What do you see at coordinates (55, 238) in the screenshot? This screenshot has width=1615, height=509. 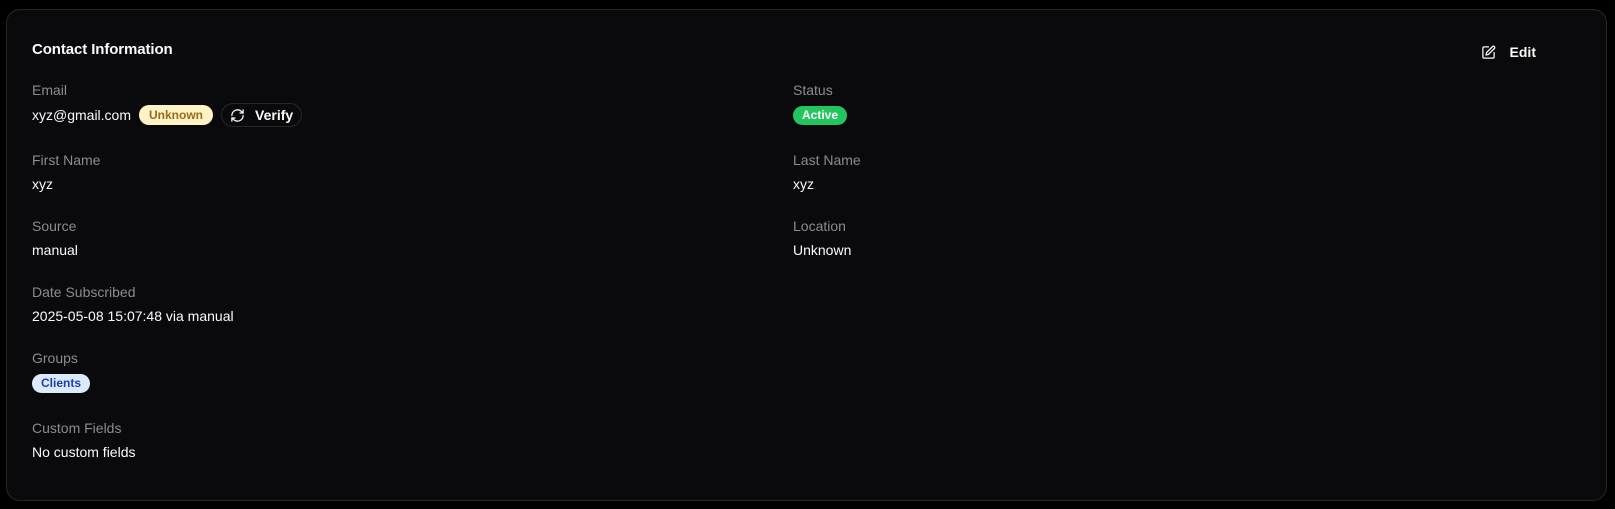 I see `source-field: Source manual` at bounding box center [55, 238].